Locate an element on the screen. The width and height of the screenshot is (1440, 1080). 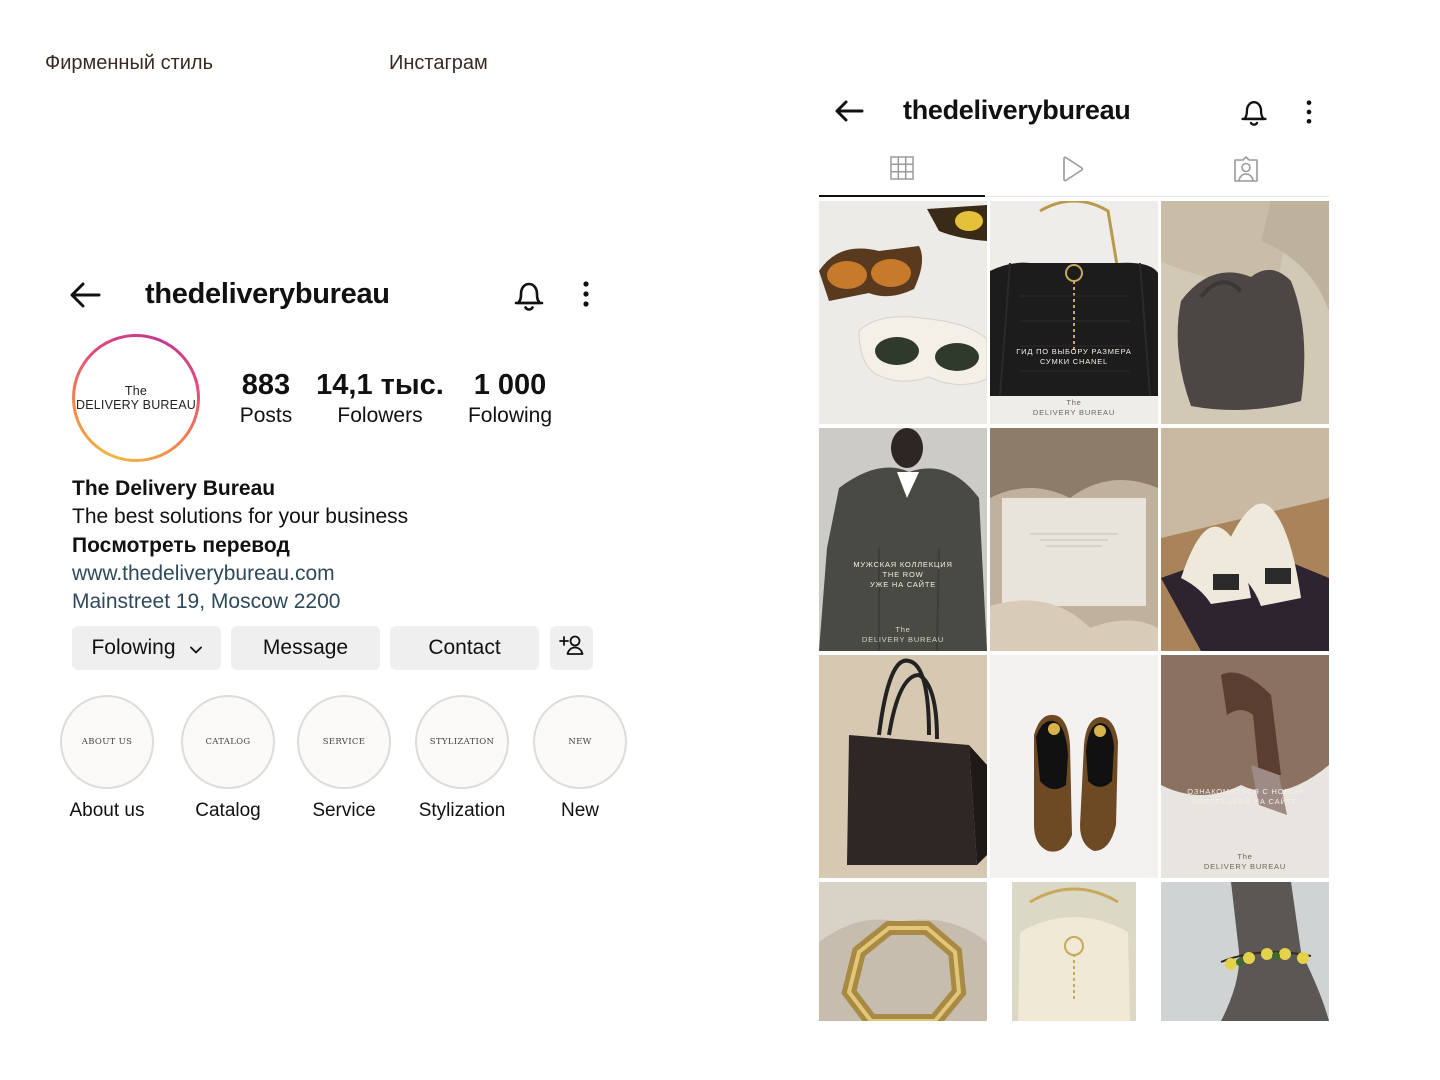
highlight-service: SERVICE Service is located at coordinates (344, 758).